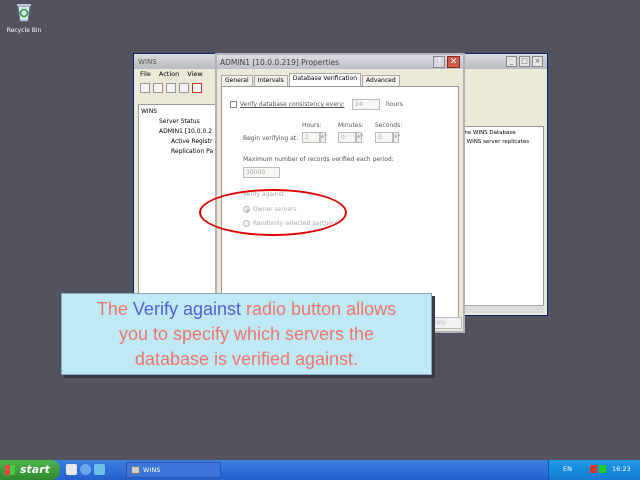  What do you see at coordinates (171, 88) in the screenshot?
I see `up-folder-icon` at bounding box center [171, 88].